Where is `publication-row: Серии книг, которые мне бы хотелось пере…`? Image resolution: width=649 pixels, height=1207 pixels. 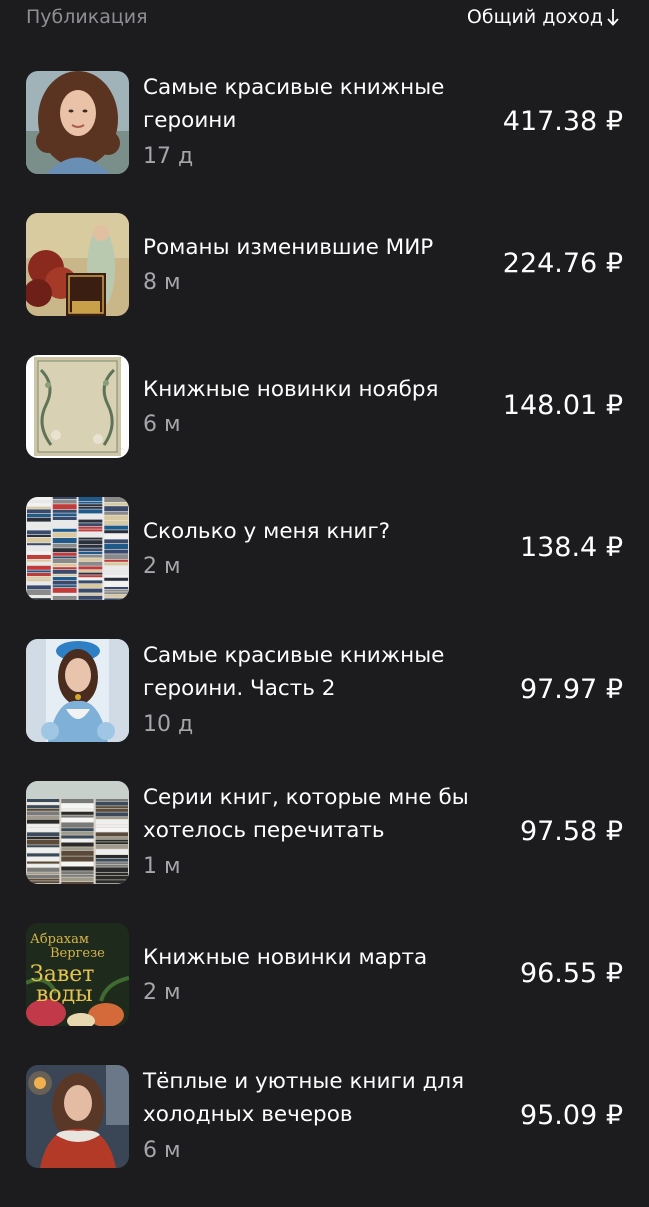
publication-row: Серии книг, которые мне бы хотелось пере… is located at coordinates (324, 852).